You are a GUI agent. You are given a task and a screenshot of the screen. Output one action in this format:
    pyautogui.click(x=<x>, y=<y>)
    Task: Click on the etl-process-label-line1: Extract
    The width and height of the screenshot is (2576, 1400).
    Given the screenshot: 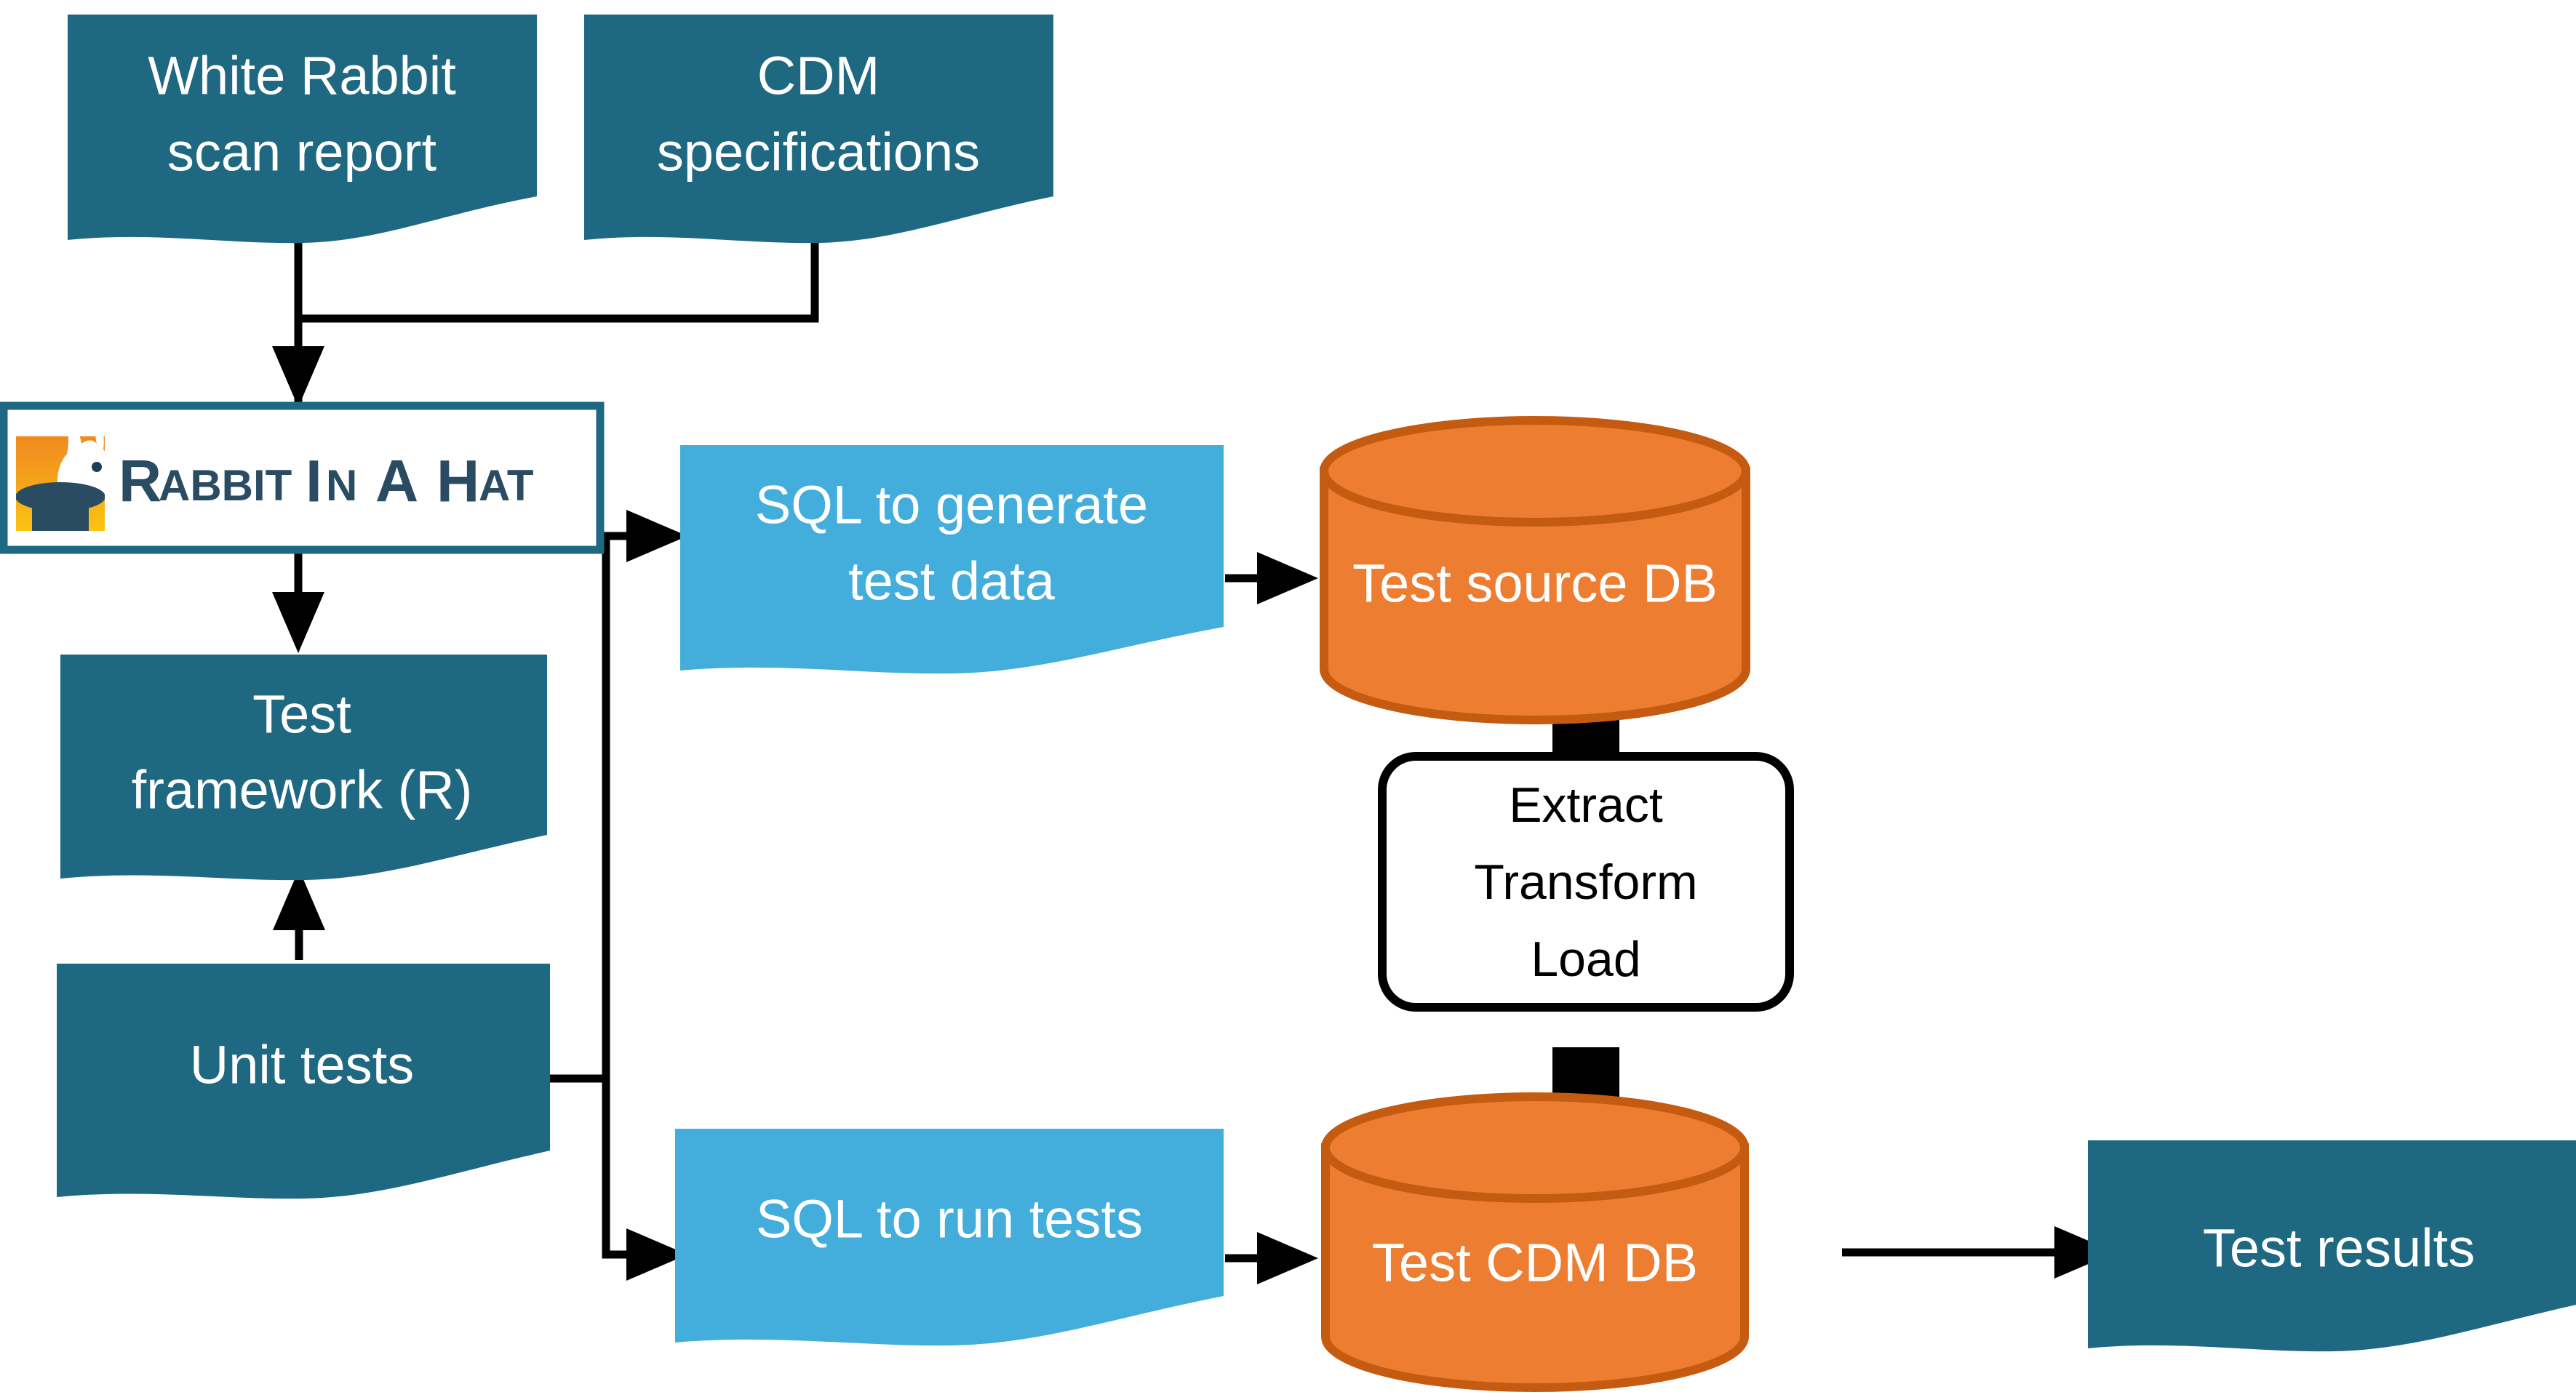 What is the action you would take?
    pyautogui.click(x=1586, y=805)
    